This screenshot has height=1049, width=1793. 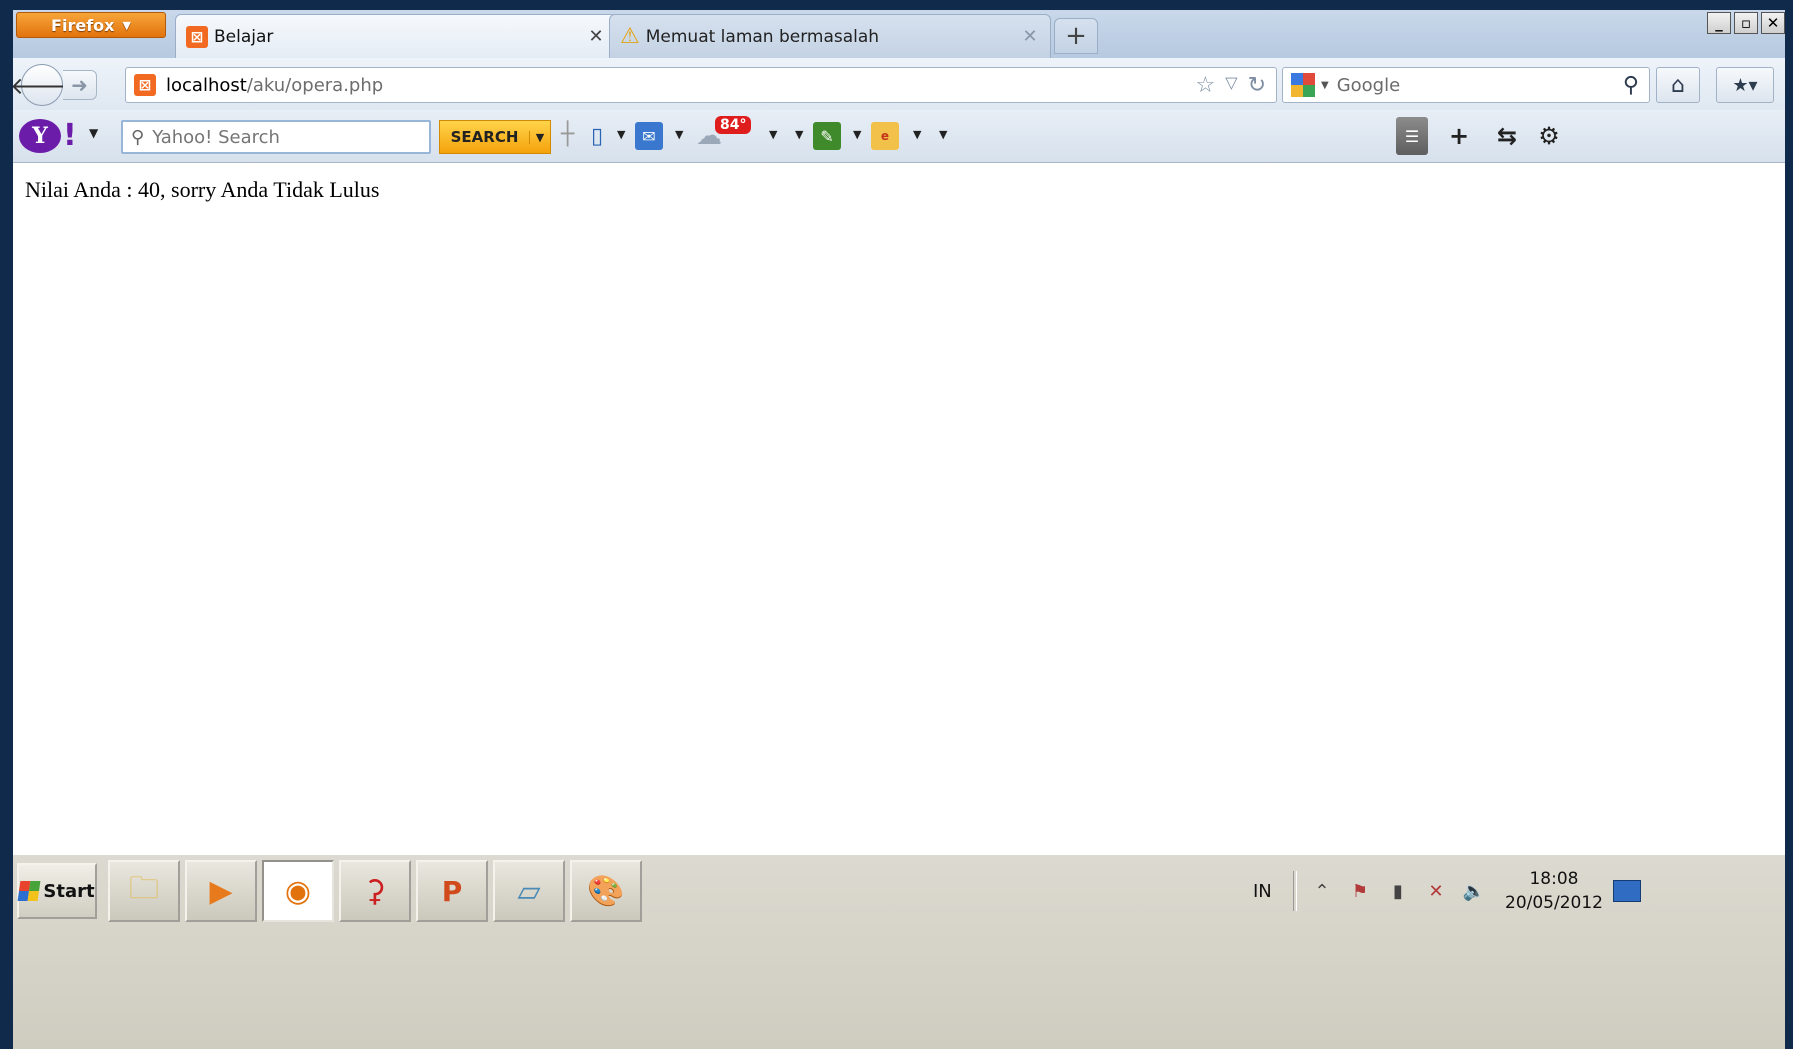 I want to click on minimize-button: _, so click(x=1719, y=23).